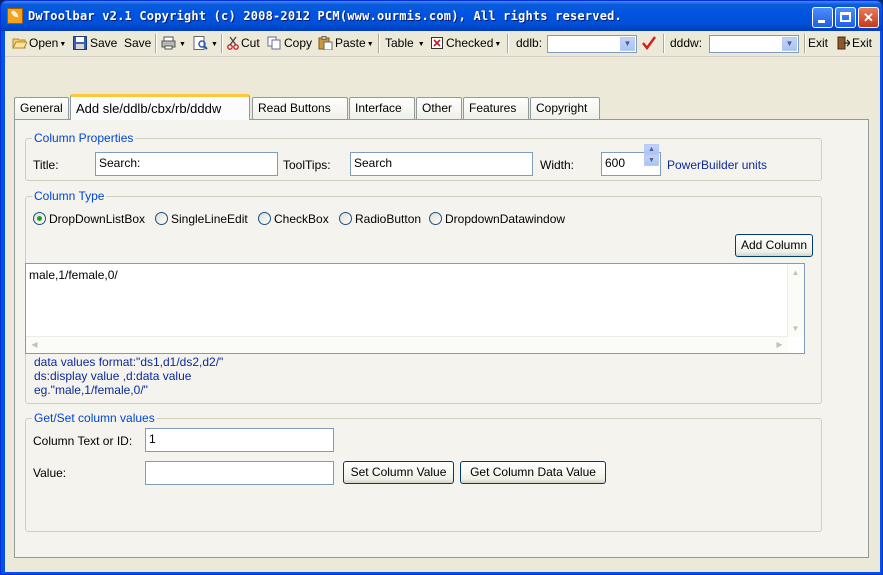 This screenshot has width=883, height=575. I want to click on tab-copyright: Copyright, so click(565, 108).